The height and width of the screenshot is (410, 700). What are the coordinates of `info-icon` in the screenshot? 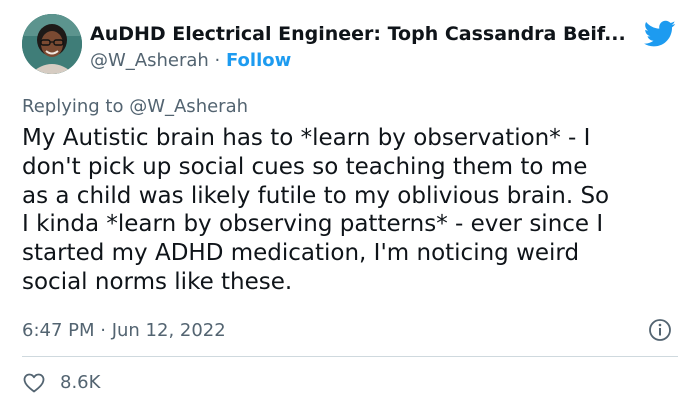 It's located at (660, 330).